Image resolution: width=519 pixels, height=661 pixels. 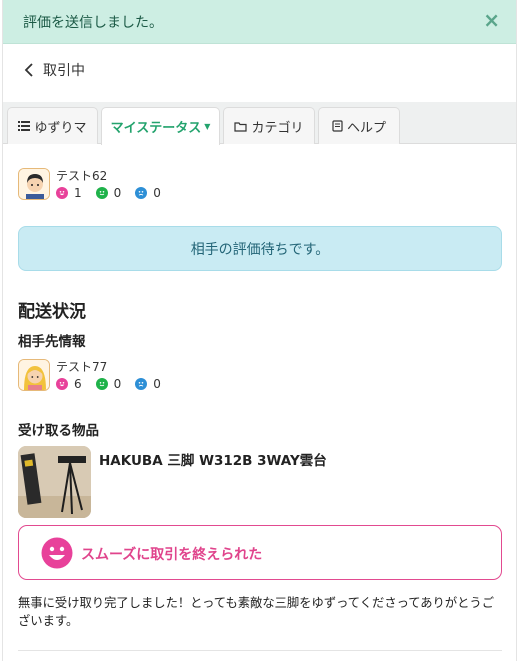 I want to click on rating-stats: 6 0 0, so click(x=115, y=384).